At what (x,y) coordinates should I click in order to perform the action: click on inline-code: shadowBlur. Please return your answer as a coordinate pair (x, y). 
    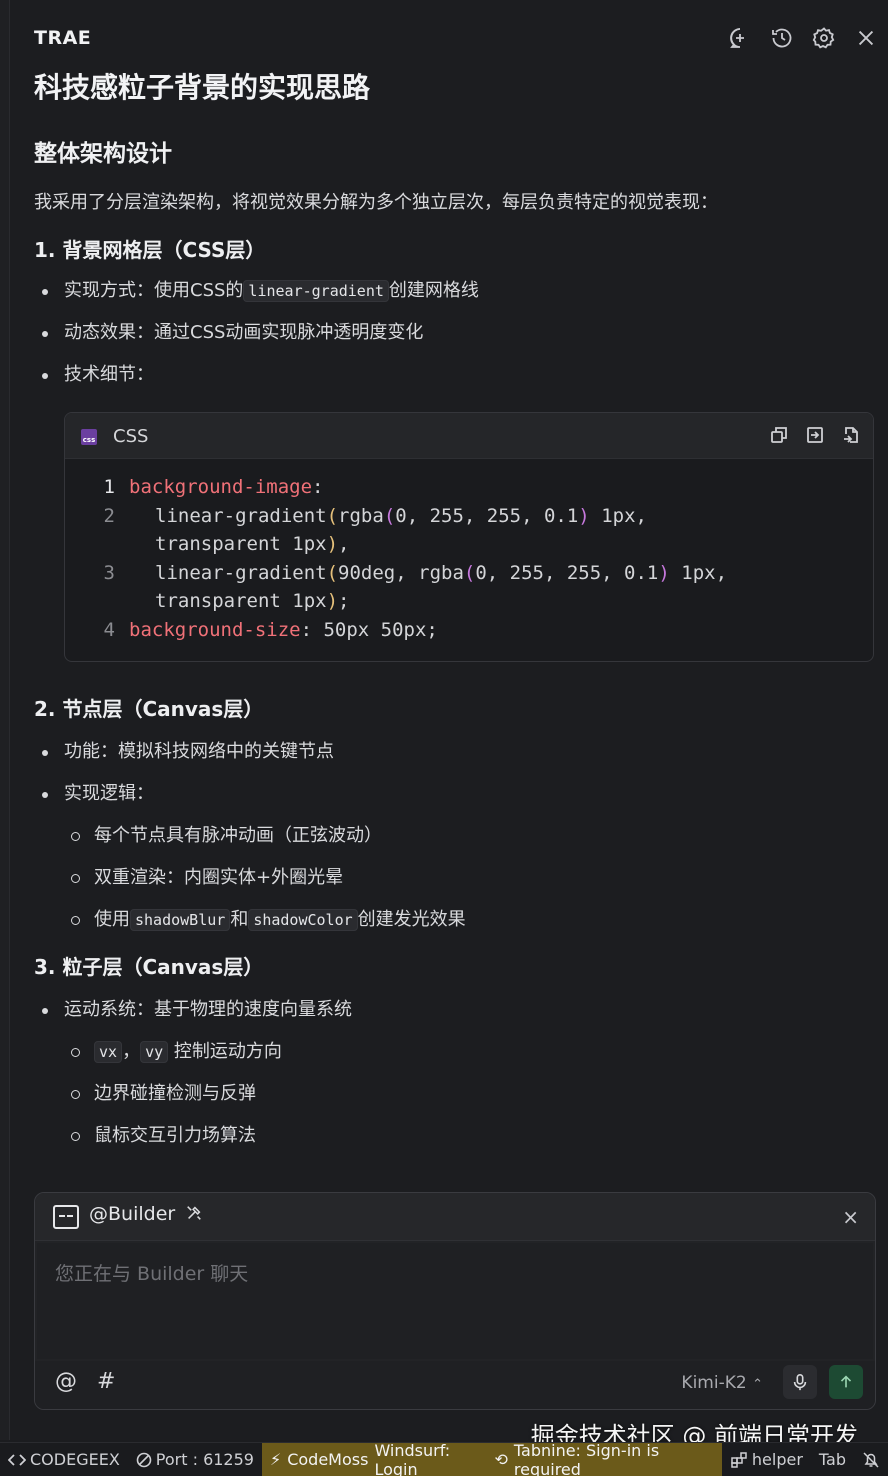
    Looking at the image, I should click on (180, 920).